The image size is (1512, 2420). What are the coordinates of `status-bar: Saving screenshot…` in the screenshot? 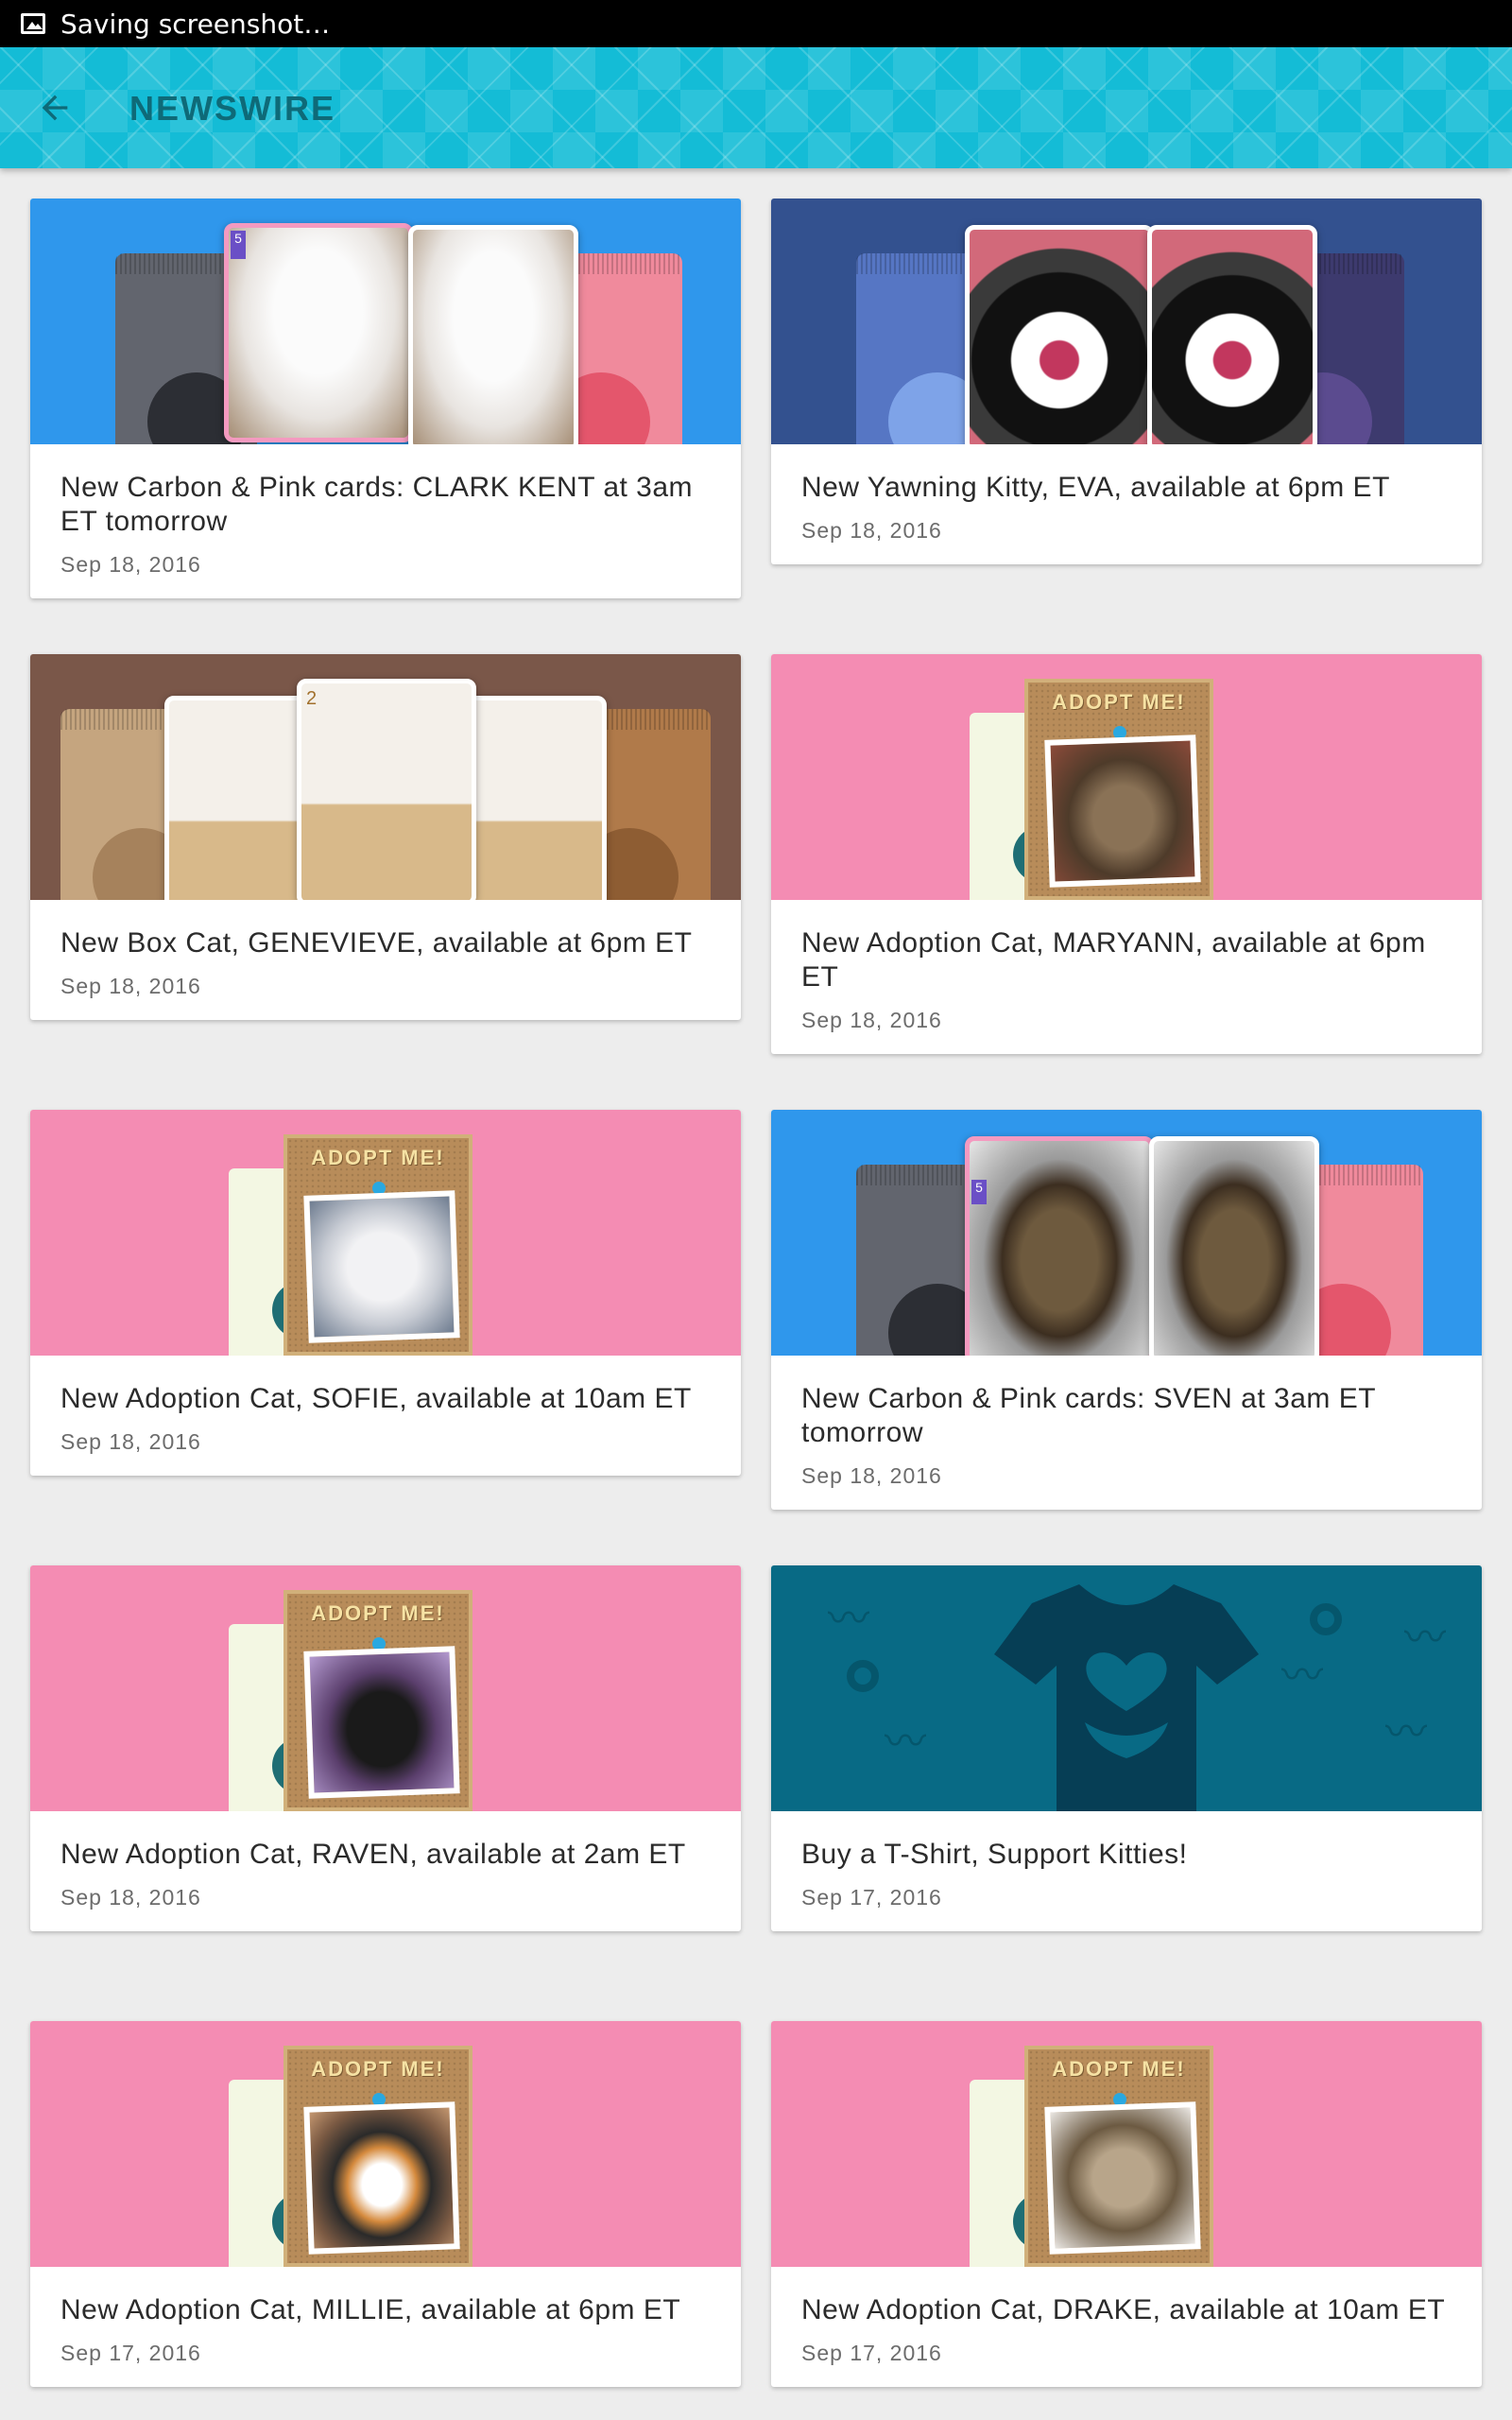 It's located at (756, 24).